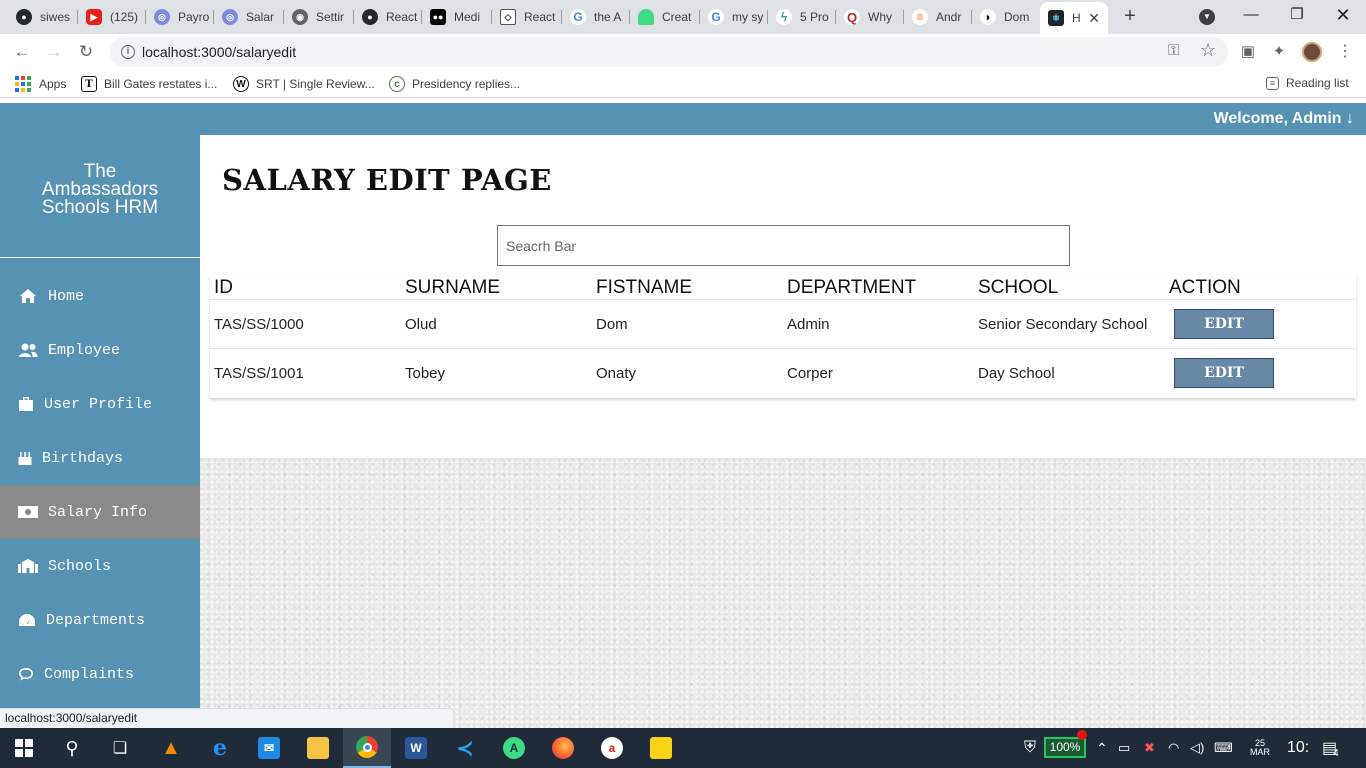 The width and height of the screenshot is (1366, 768). I want to click on notification-icon: ▤ 4, so click(1330, 748).